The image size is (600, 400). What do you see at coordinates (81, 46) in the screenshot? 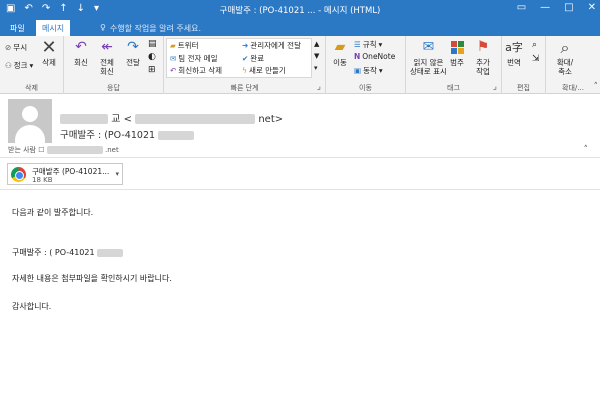
I see `reply-icon: ↶` at bounding box center [81, 46].